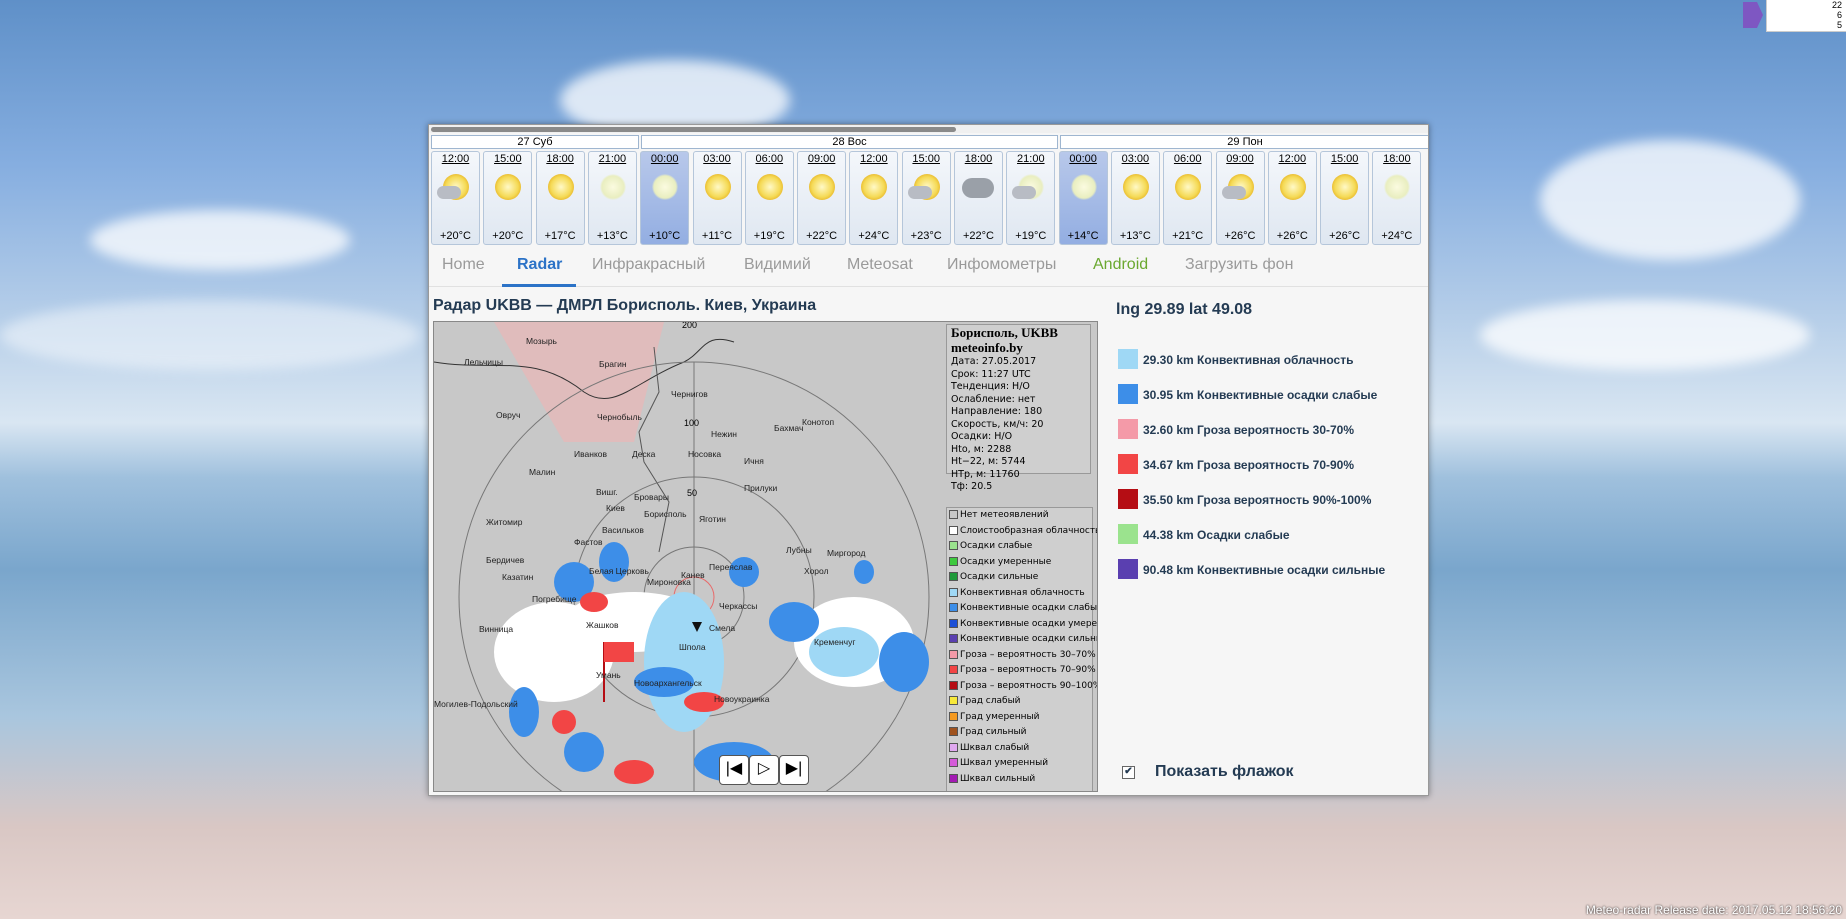 This screenshot has height=919, width=1846. Describe the element at coordinates (794, 770) in the screenshot. I see `last-frame-button: ▶|` at that location.